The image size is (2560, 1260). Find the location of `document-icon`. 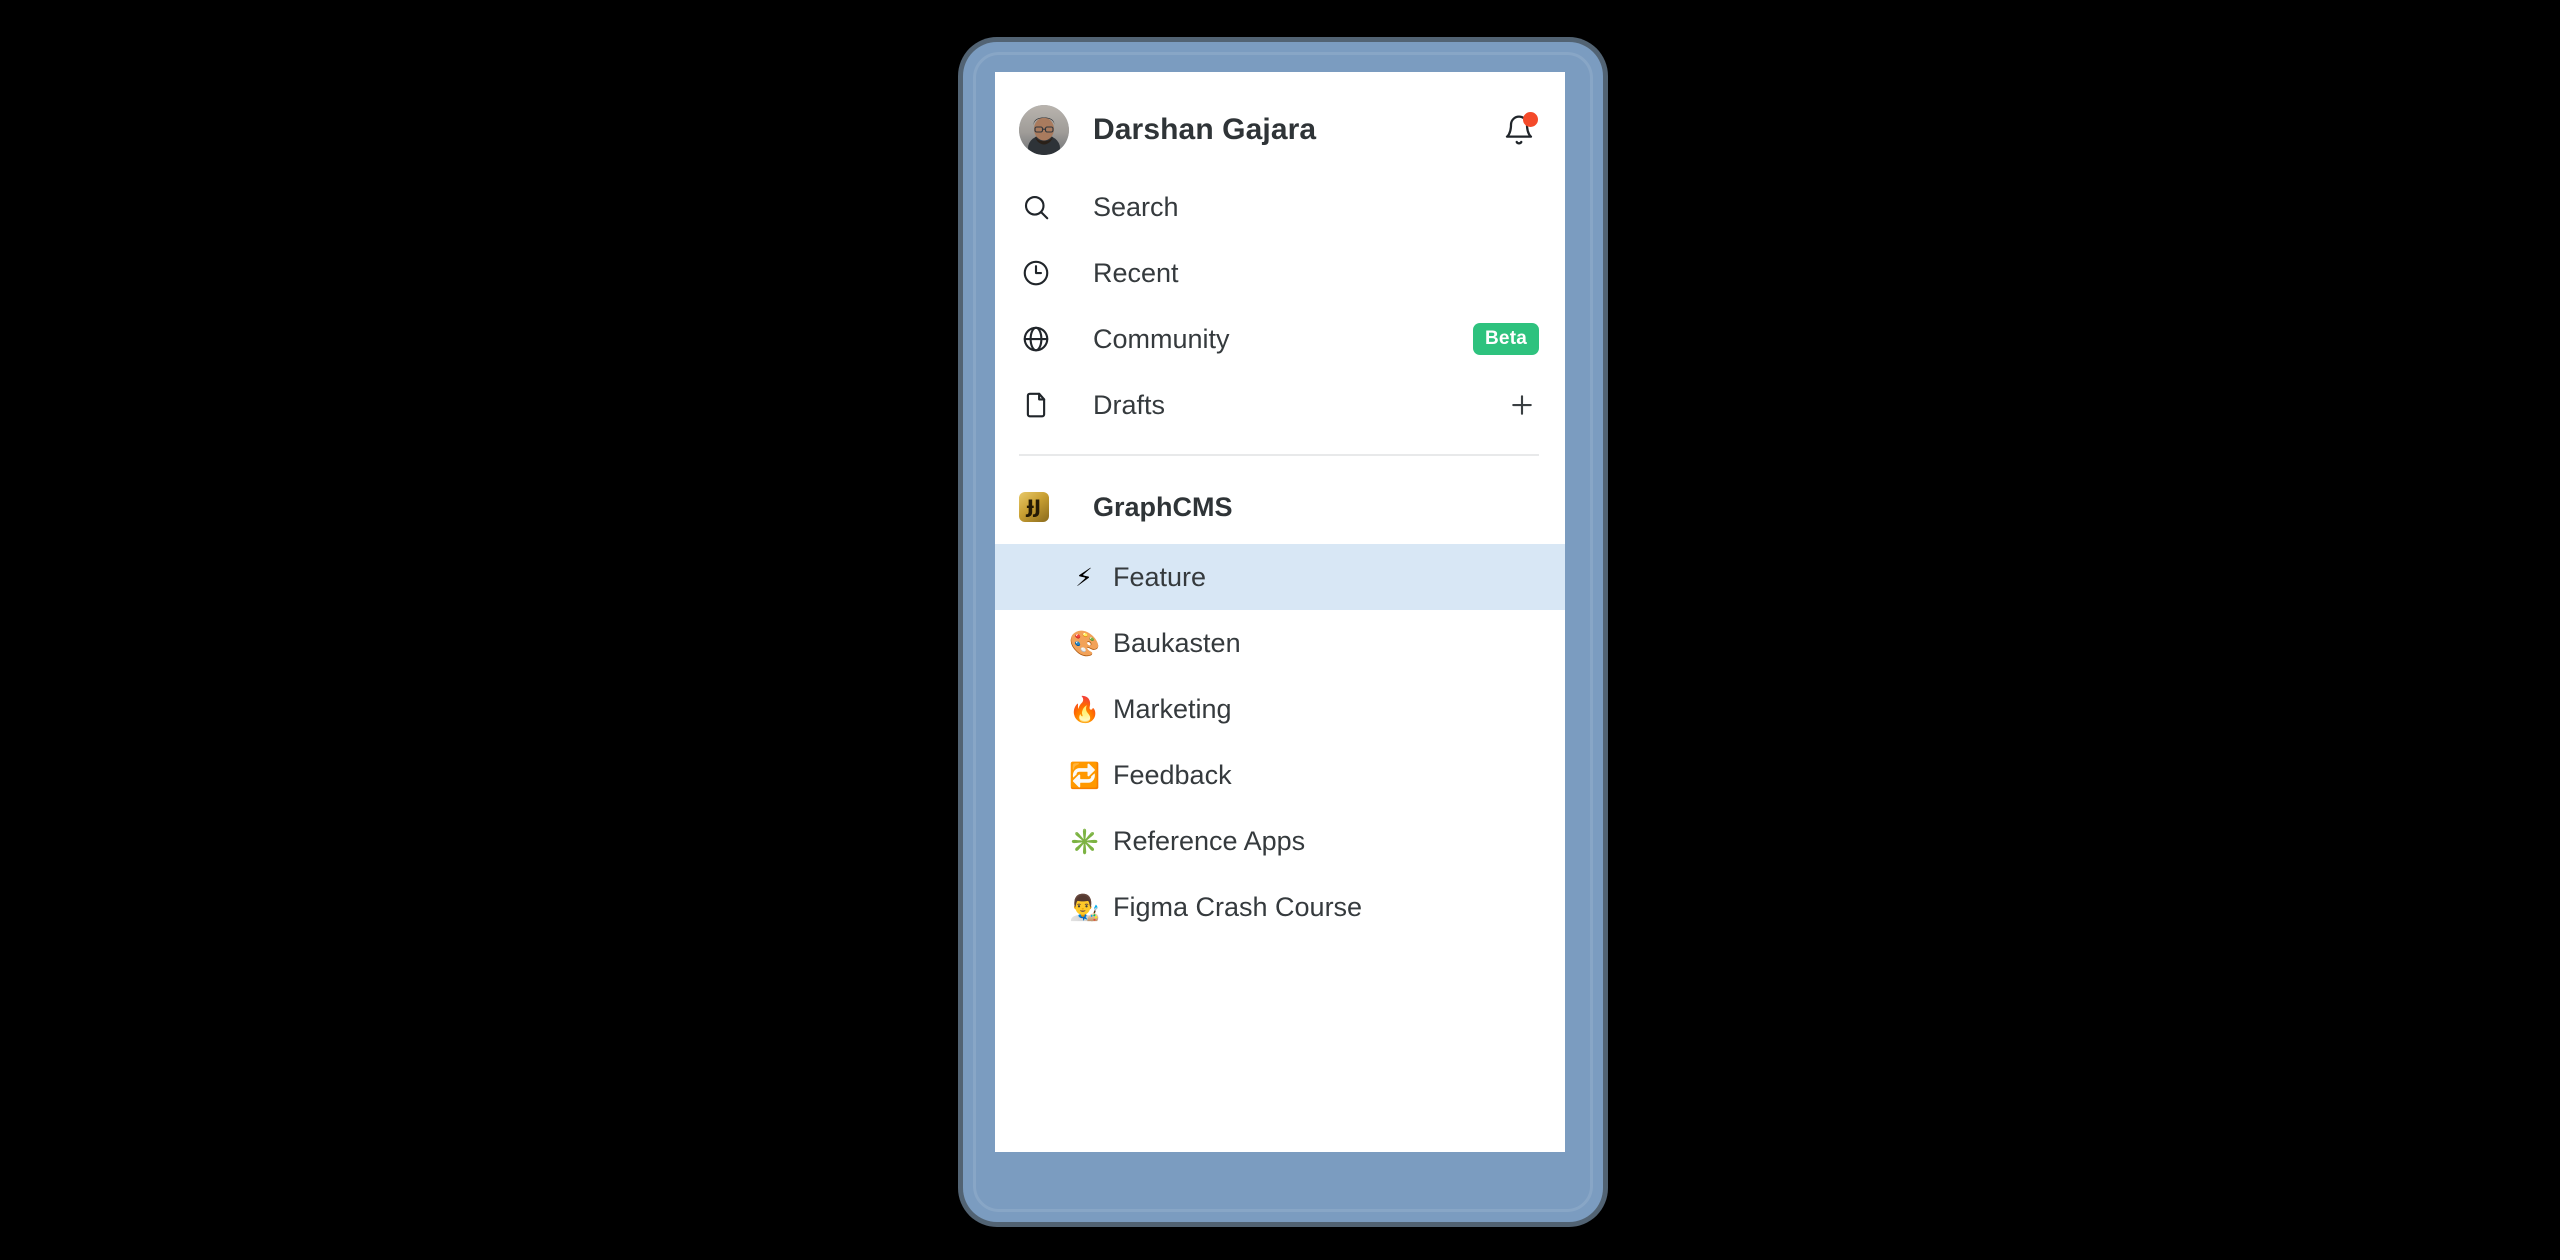

document-icon is located at coordinates (1036, 405).